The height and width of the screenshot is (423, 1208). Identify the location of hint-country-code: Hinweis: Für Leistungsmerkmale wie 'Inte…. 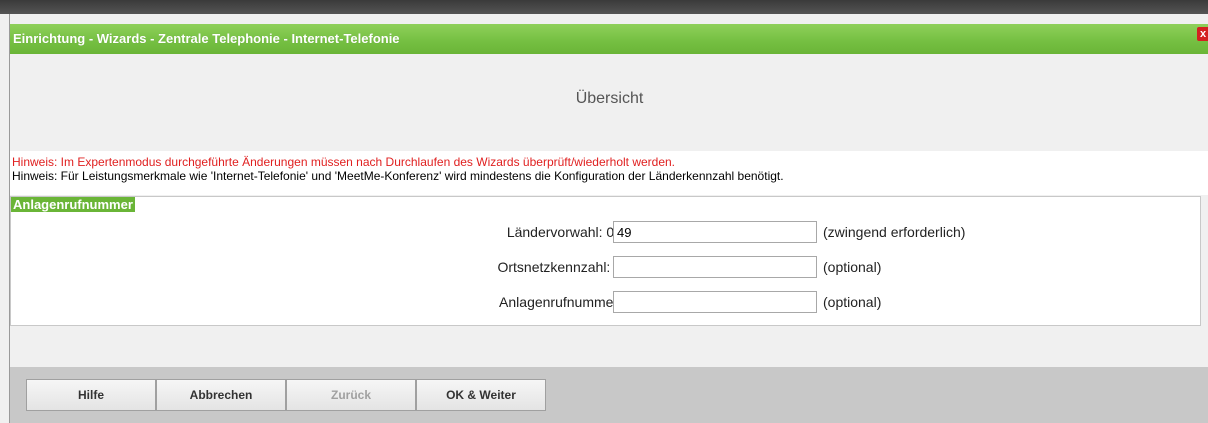
(398, 176).